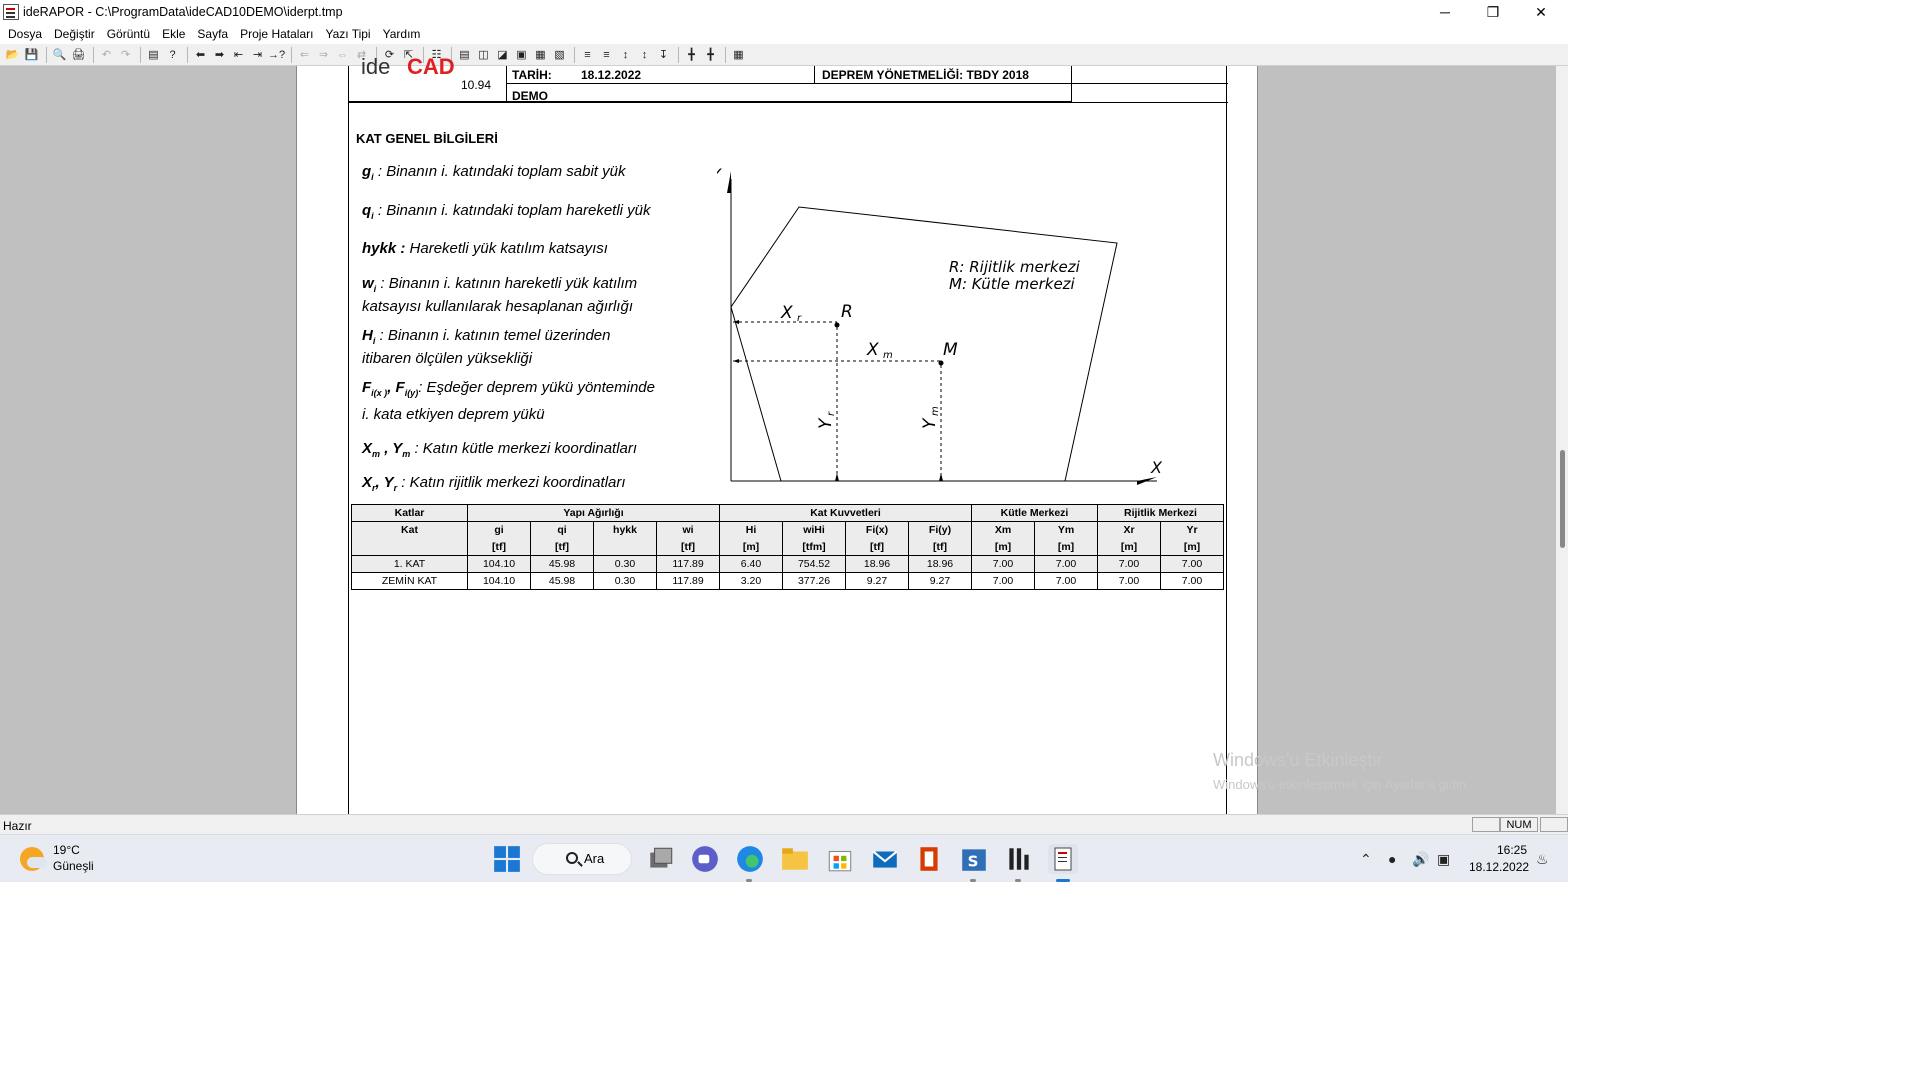  I want to click on col-header-qi: qi, so click(562, 530).